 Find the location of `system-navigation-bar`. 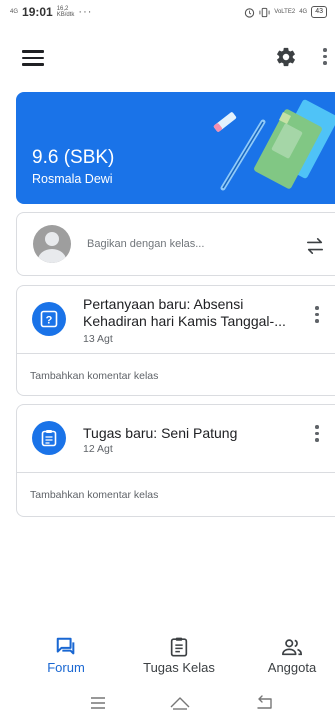

system-navigation-bar is located at coordinates (167, 703).